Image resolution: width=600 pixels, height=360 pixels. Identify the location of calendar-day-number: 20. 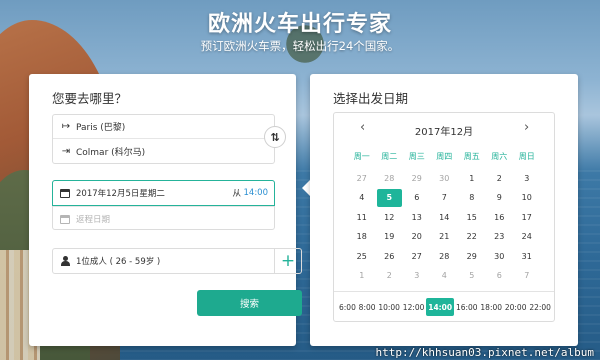
(416, 236).